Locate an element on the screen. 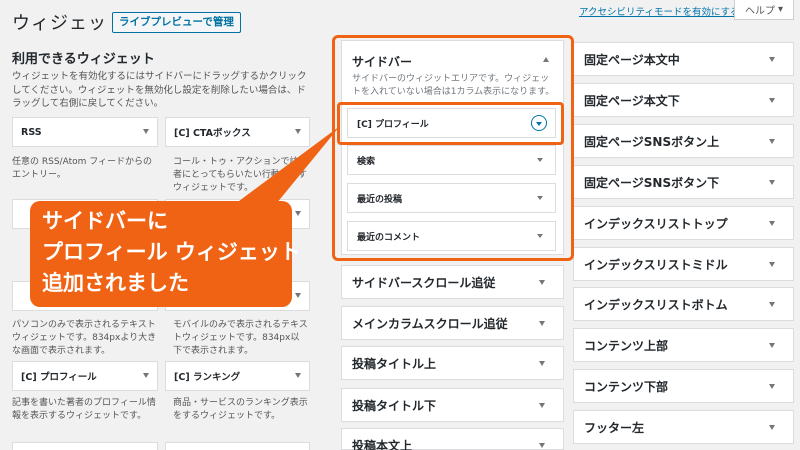 This screenshot has width=800, height=450. widget-label: RSS is located at coordinates (31, 132).